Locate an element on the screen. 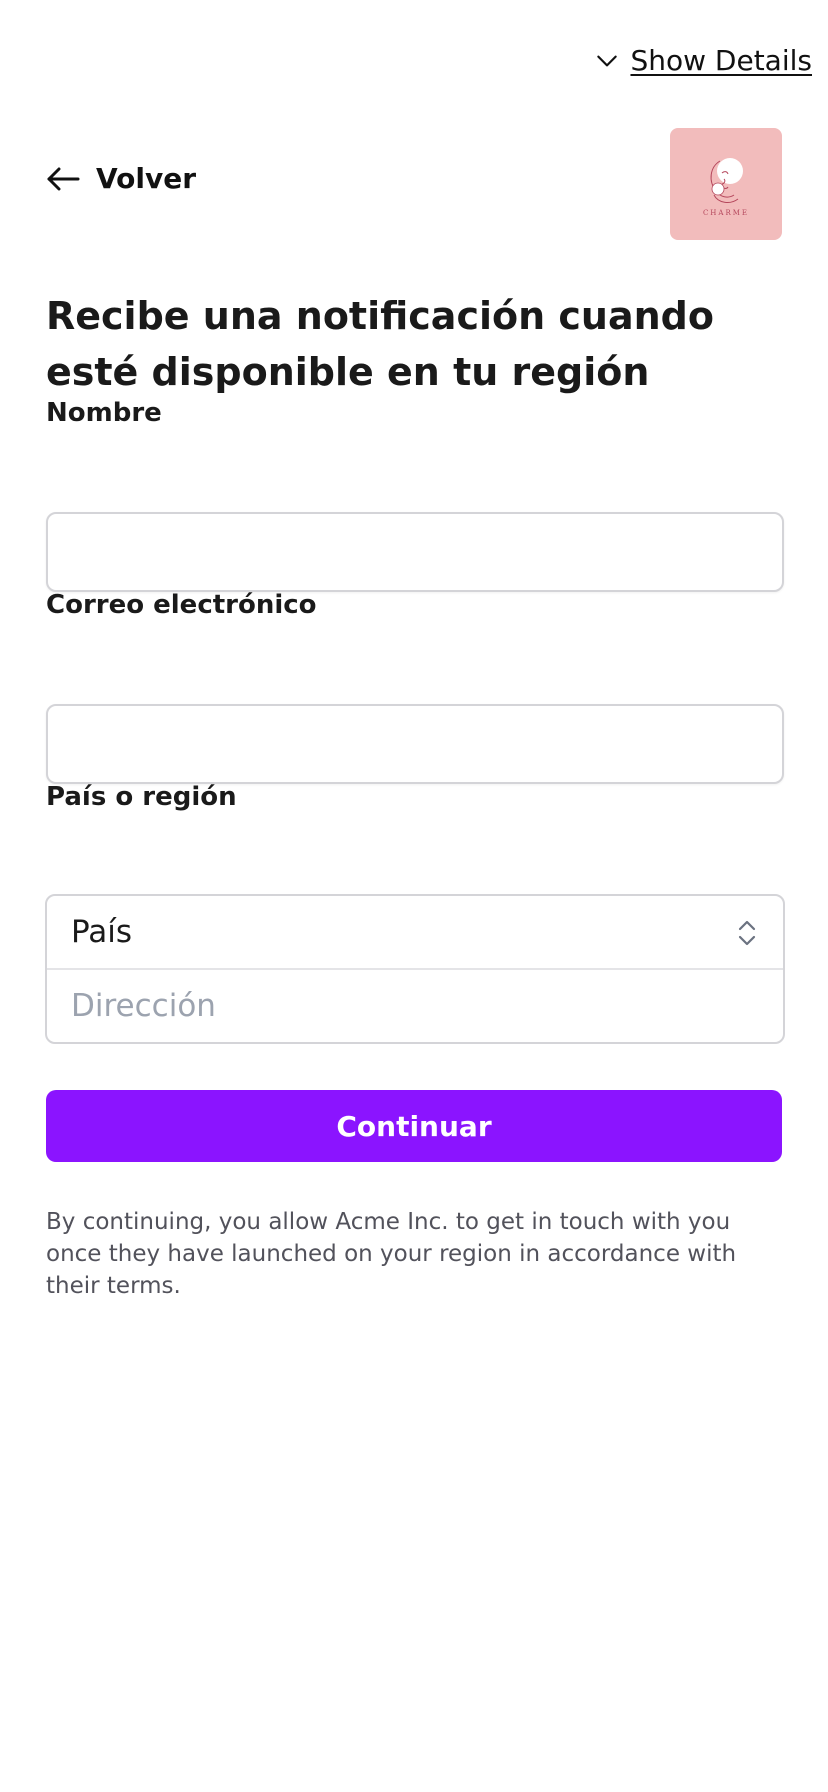 This screenshot has width=828, height=1792. name-label: Nombre is located at coordinates (104, 413).